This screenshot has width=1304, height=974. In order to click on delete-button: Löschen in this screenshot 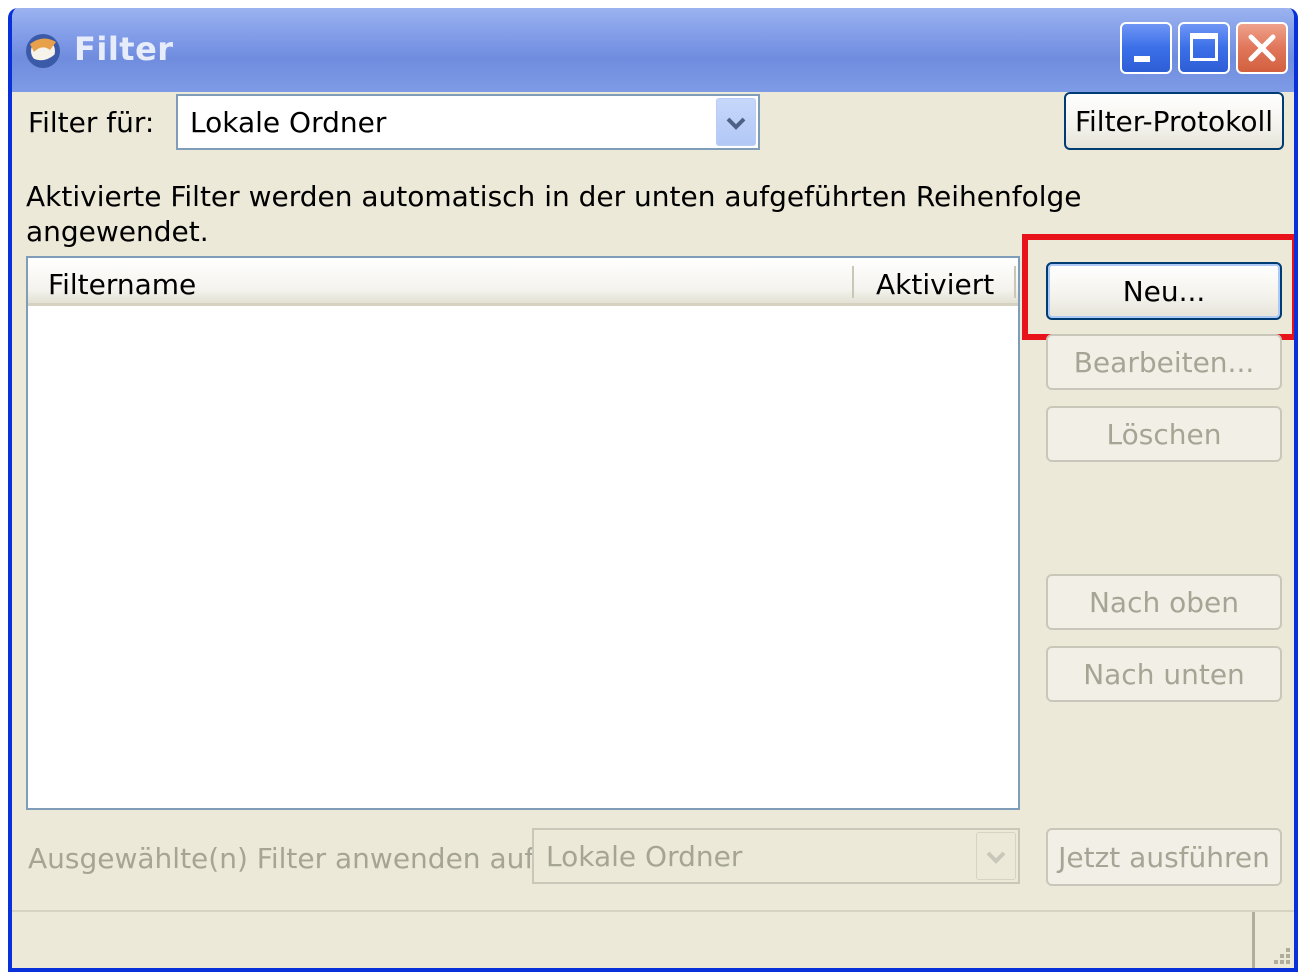, I will do `click(1164, 434)`.